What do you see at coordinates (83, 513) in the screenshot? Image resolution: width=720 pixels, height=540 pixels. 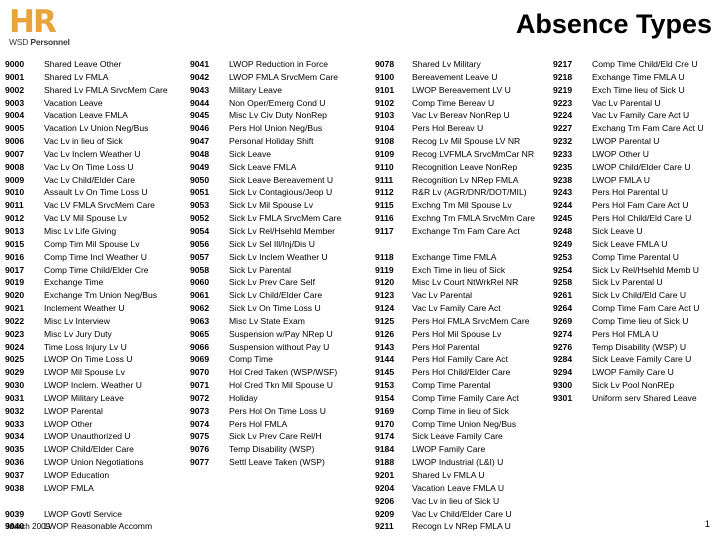 I see `absence-type-label: LWOP Govtl Service` at bounding box center [83, 513].